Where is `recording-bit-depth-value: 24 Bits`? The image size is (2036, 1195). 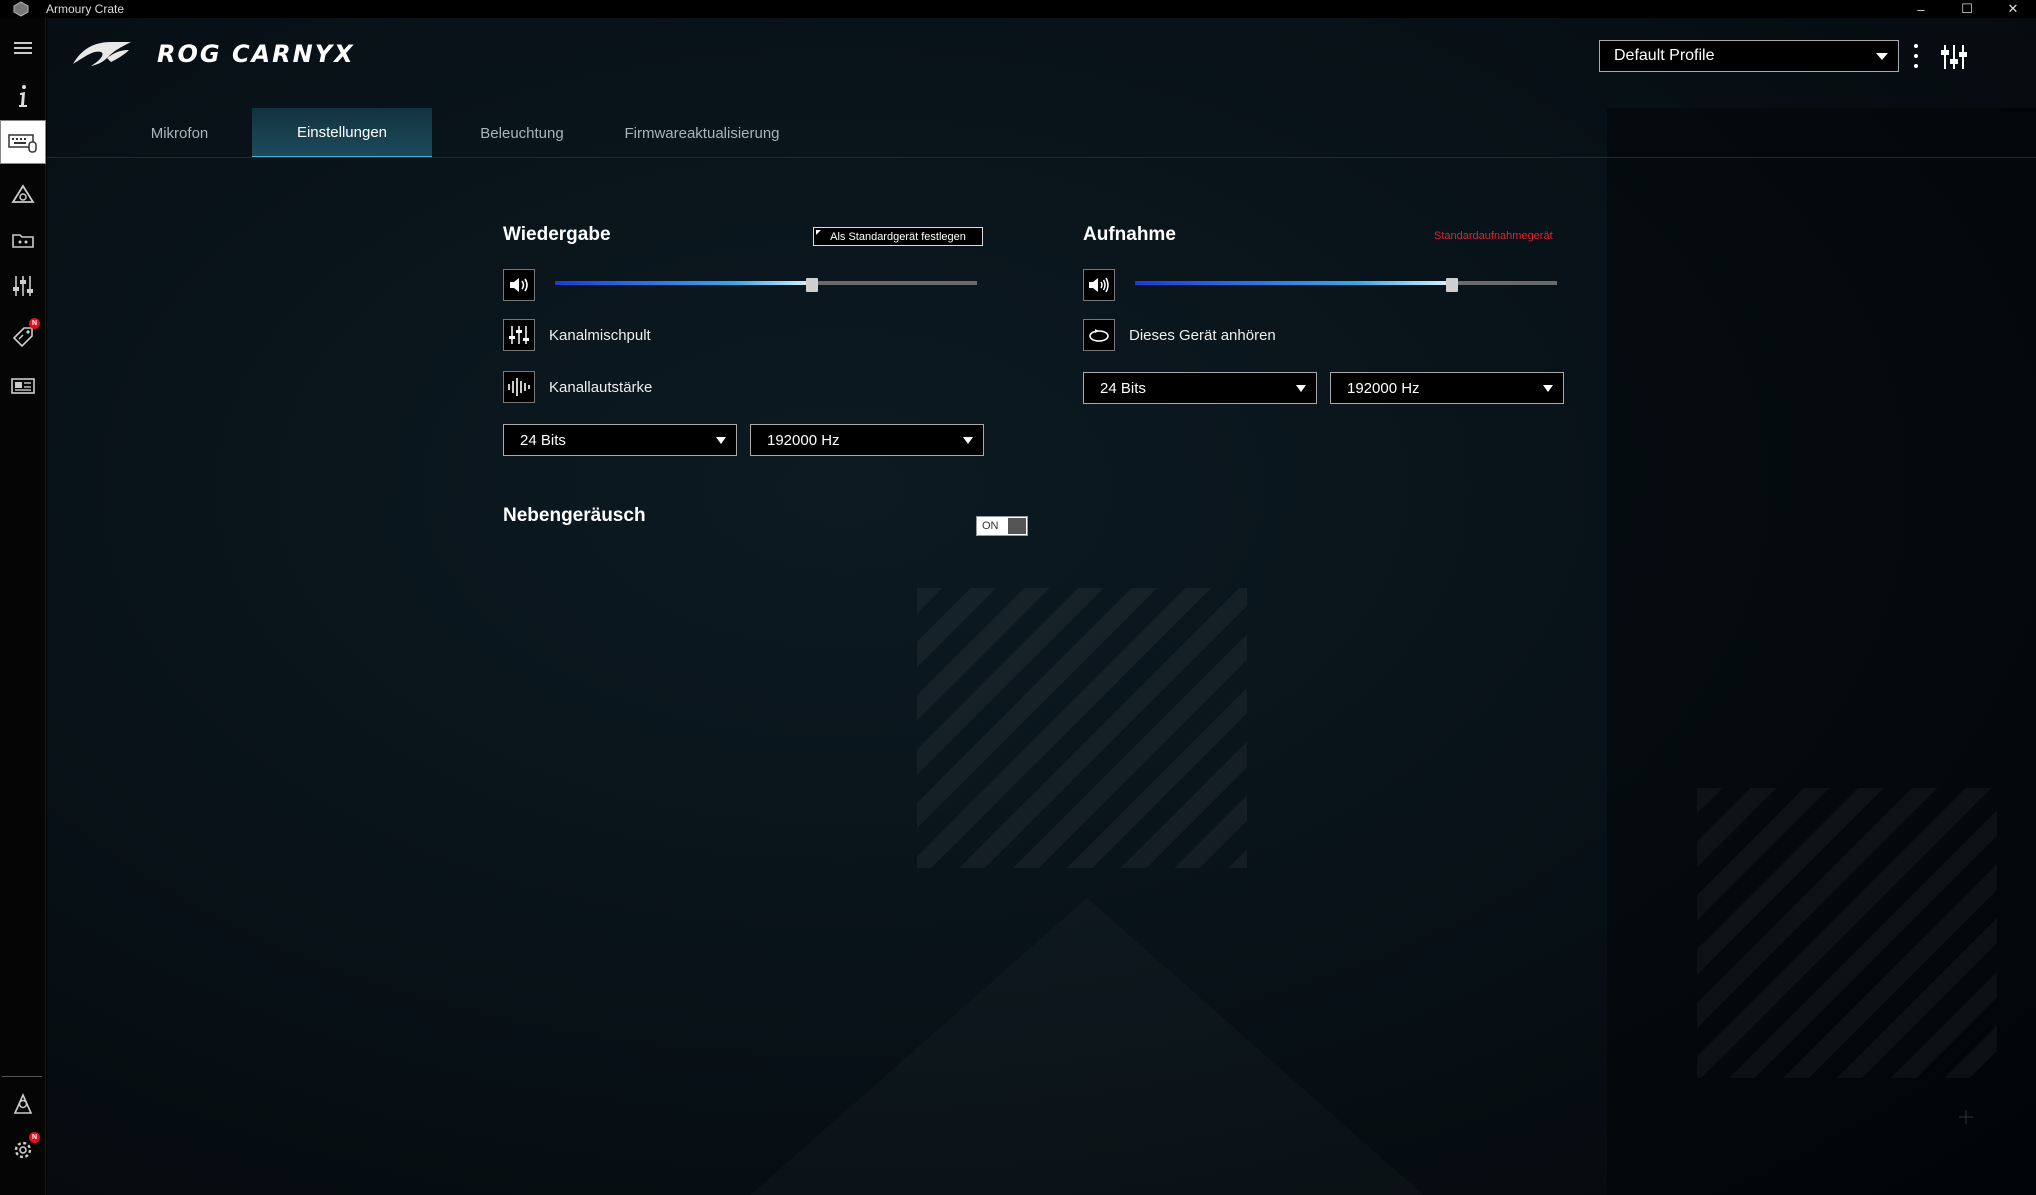
recording-bit-depth-value: 24 Bits is located at coordinates (1123, 388).